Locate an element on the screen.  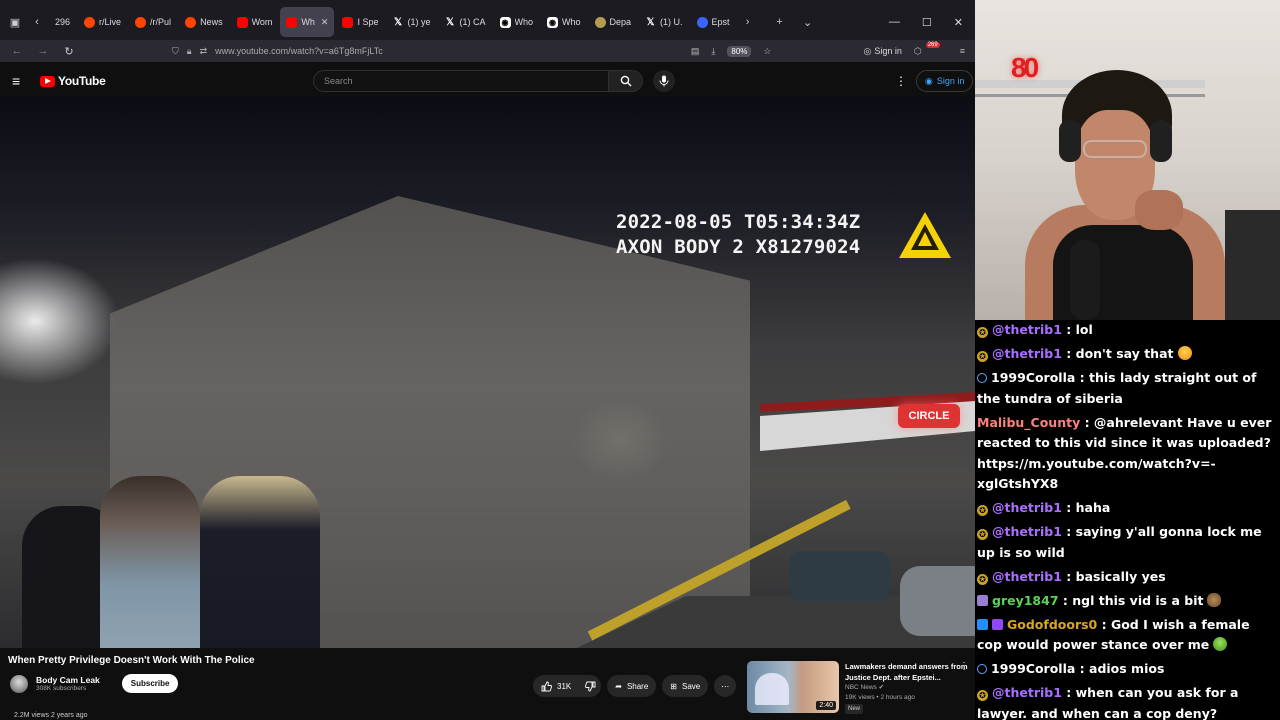
permissions-icon: ⇄ is located at coordinates (204, 51).